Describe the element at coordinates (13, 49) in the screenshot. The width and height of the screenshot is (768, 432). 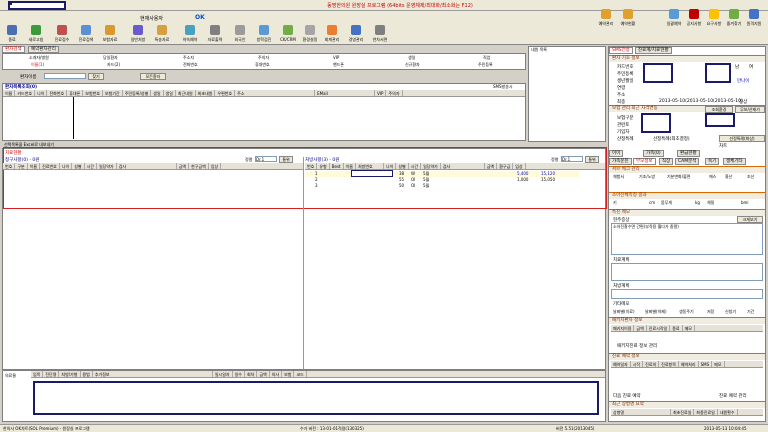
I see `tab-patient-search: 환자검색` at that location.